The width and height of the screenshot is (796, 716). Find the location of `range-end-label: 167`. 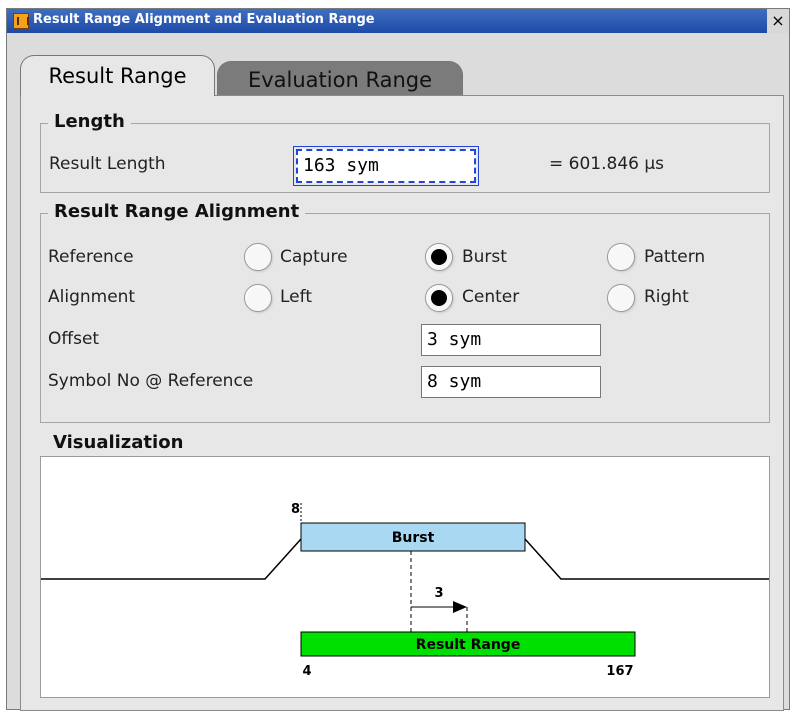

range-end-label: 167 is located at coordinates (619, 671).